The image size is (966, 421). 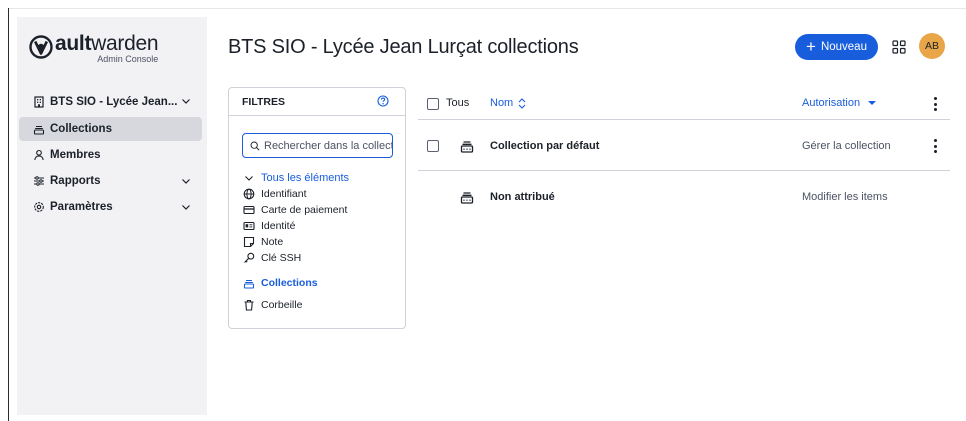 What do you see at coordinates (522, 197) in the screenshot?
I see `collection-name-link: Non attribué` at bounding box center [522, 197].